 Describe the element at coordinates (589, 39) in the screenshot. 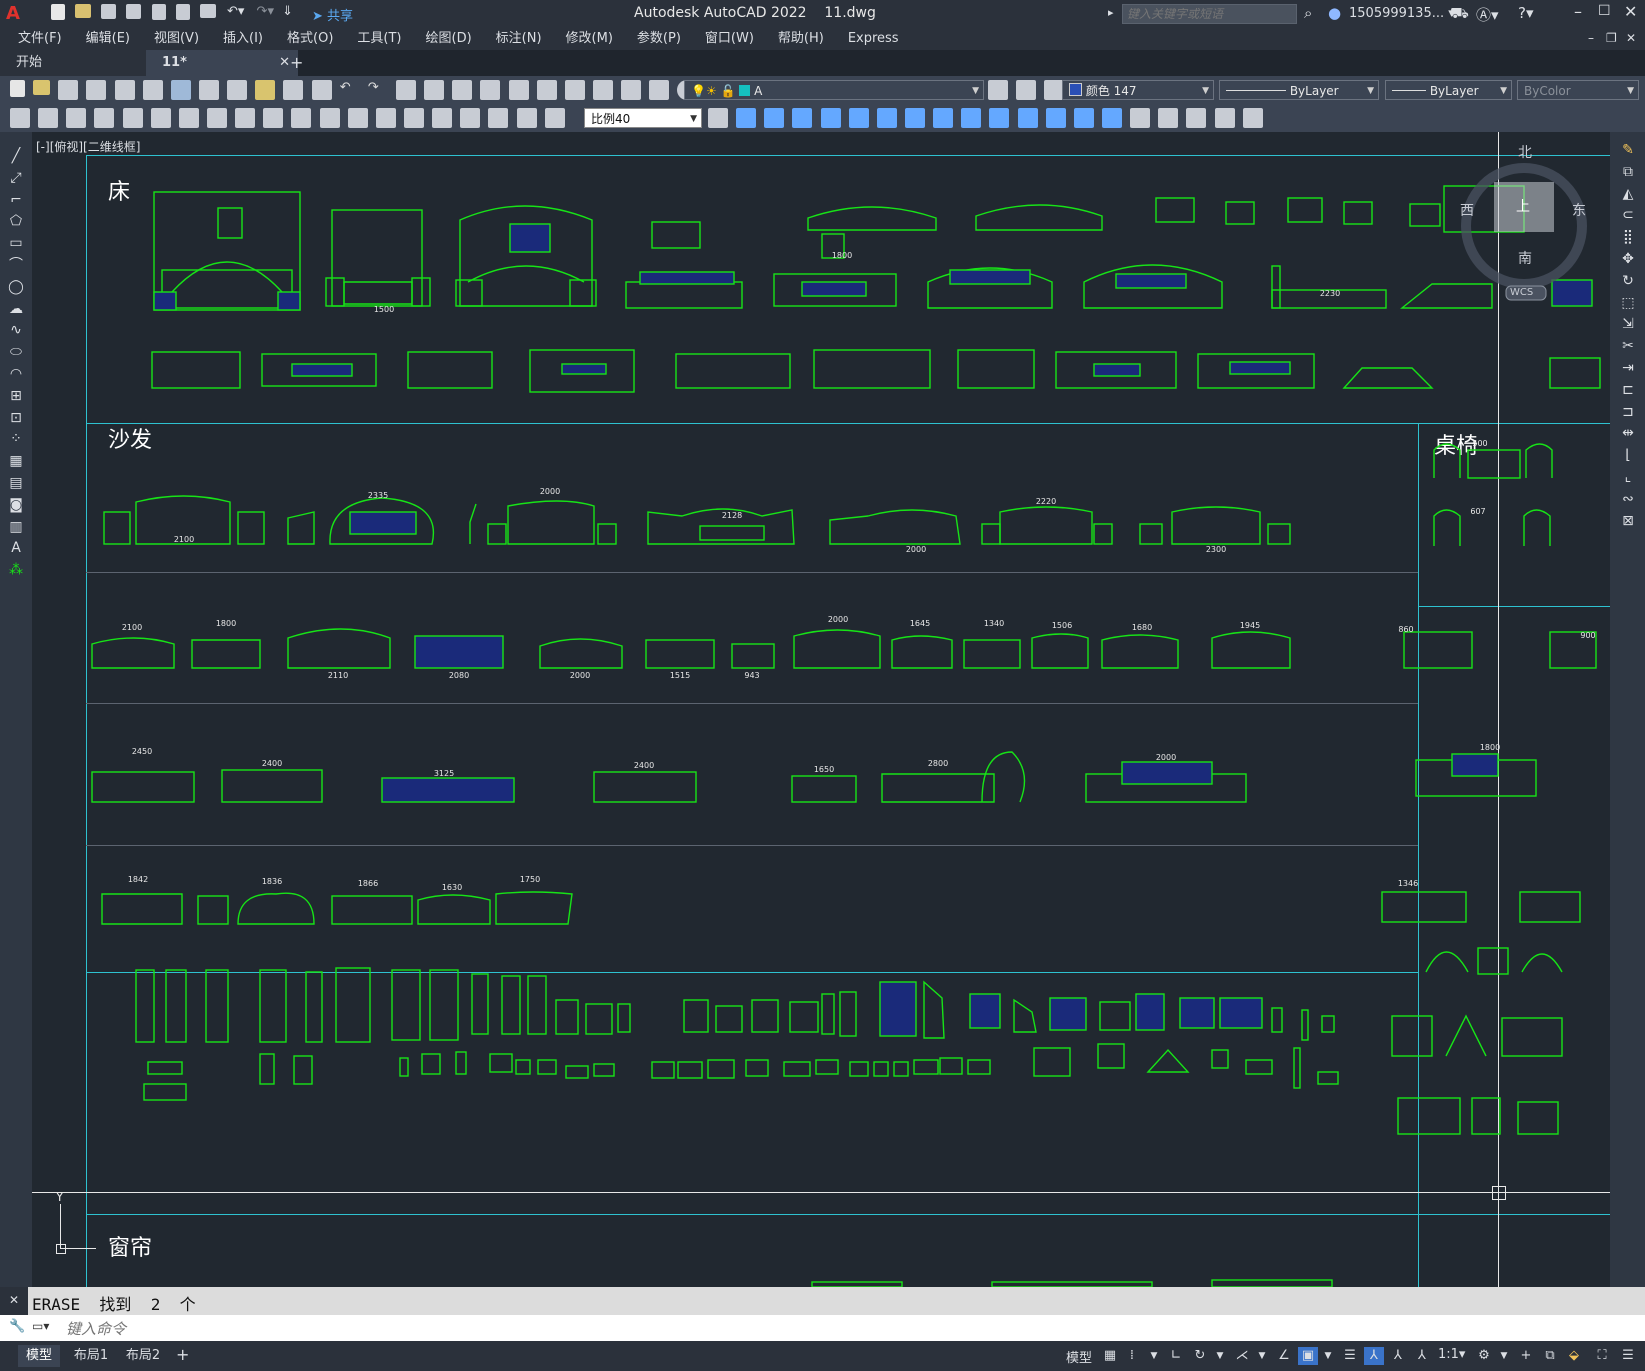

I see `menu-modify: 修改(M)` at that location.